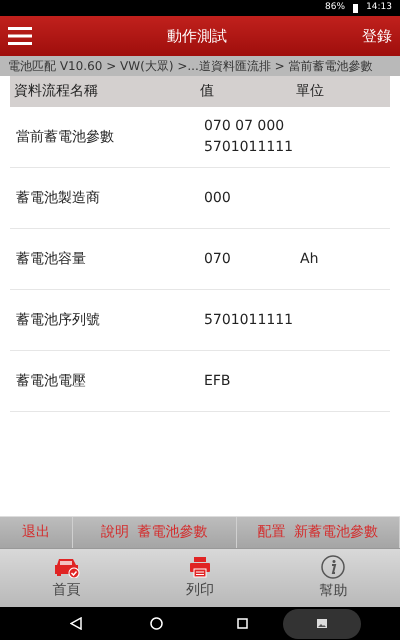  Describe the element at coordinates (218, 198) in the screenshot. I see `table-cell-text: 000` at that location.